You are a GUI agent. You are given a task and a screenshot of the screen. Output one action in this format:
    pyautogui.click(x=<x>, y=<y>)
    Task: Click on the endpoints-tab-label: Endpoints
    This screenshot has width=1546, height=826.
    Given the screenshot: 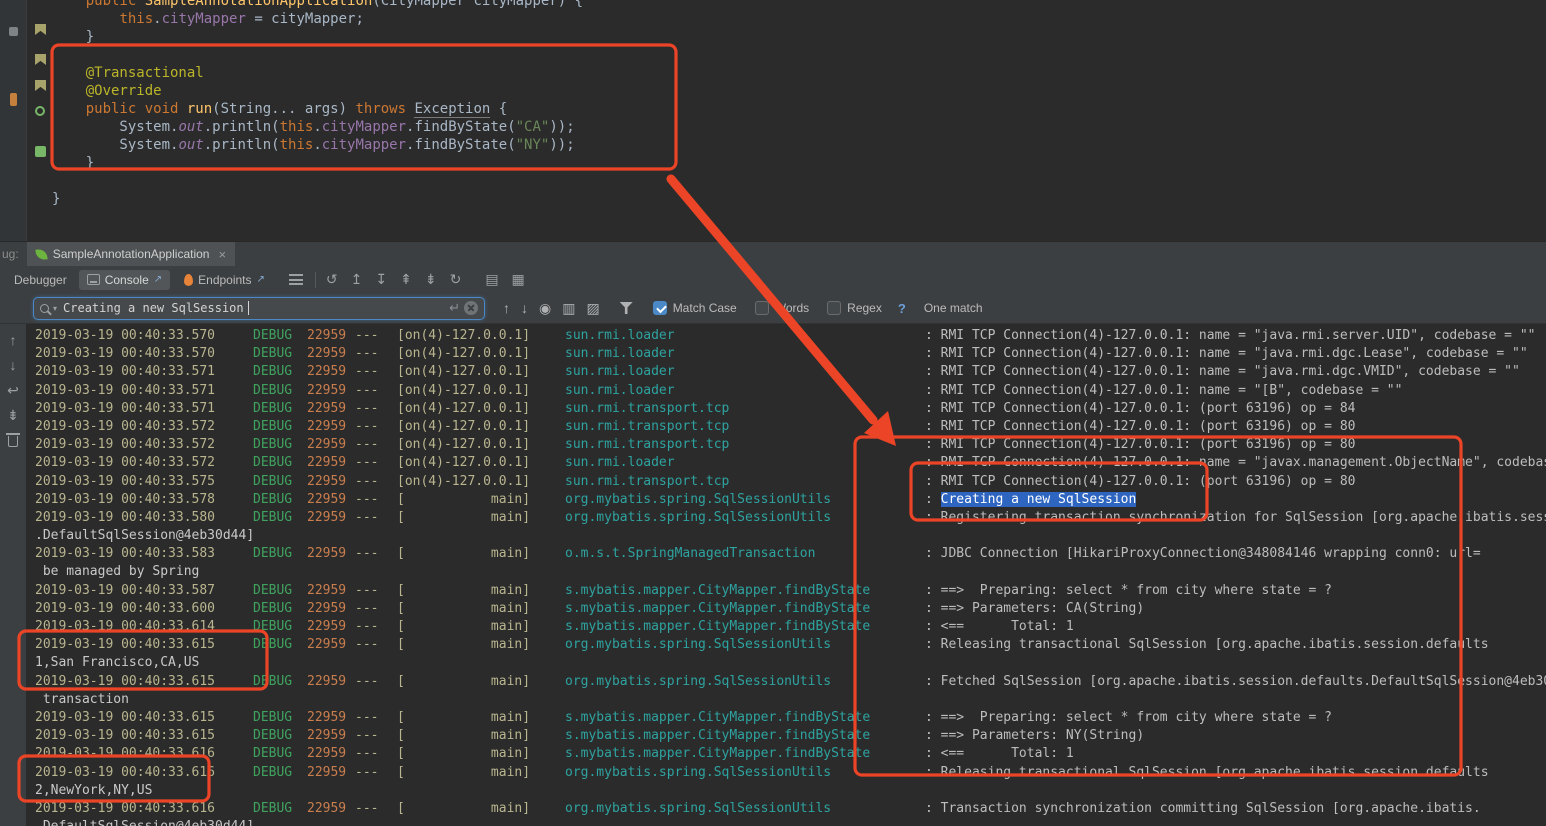 What is the action you would take?
    pyautogui.click(x=225, y=279)
    